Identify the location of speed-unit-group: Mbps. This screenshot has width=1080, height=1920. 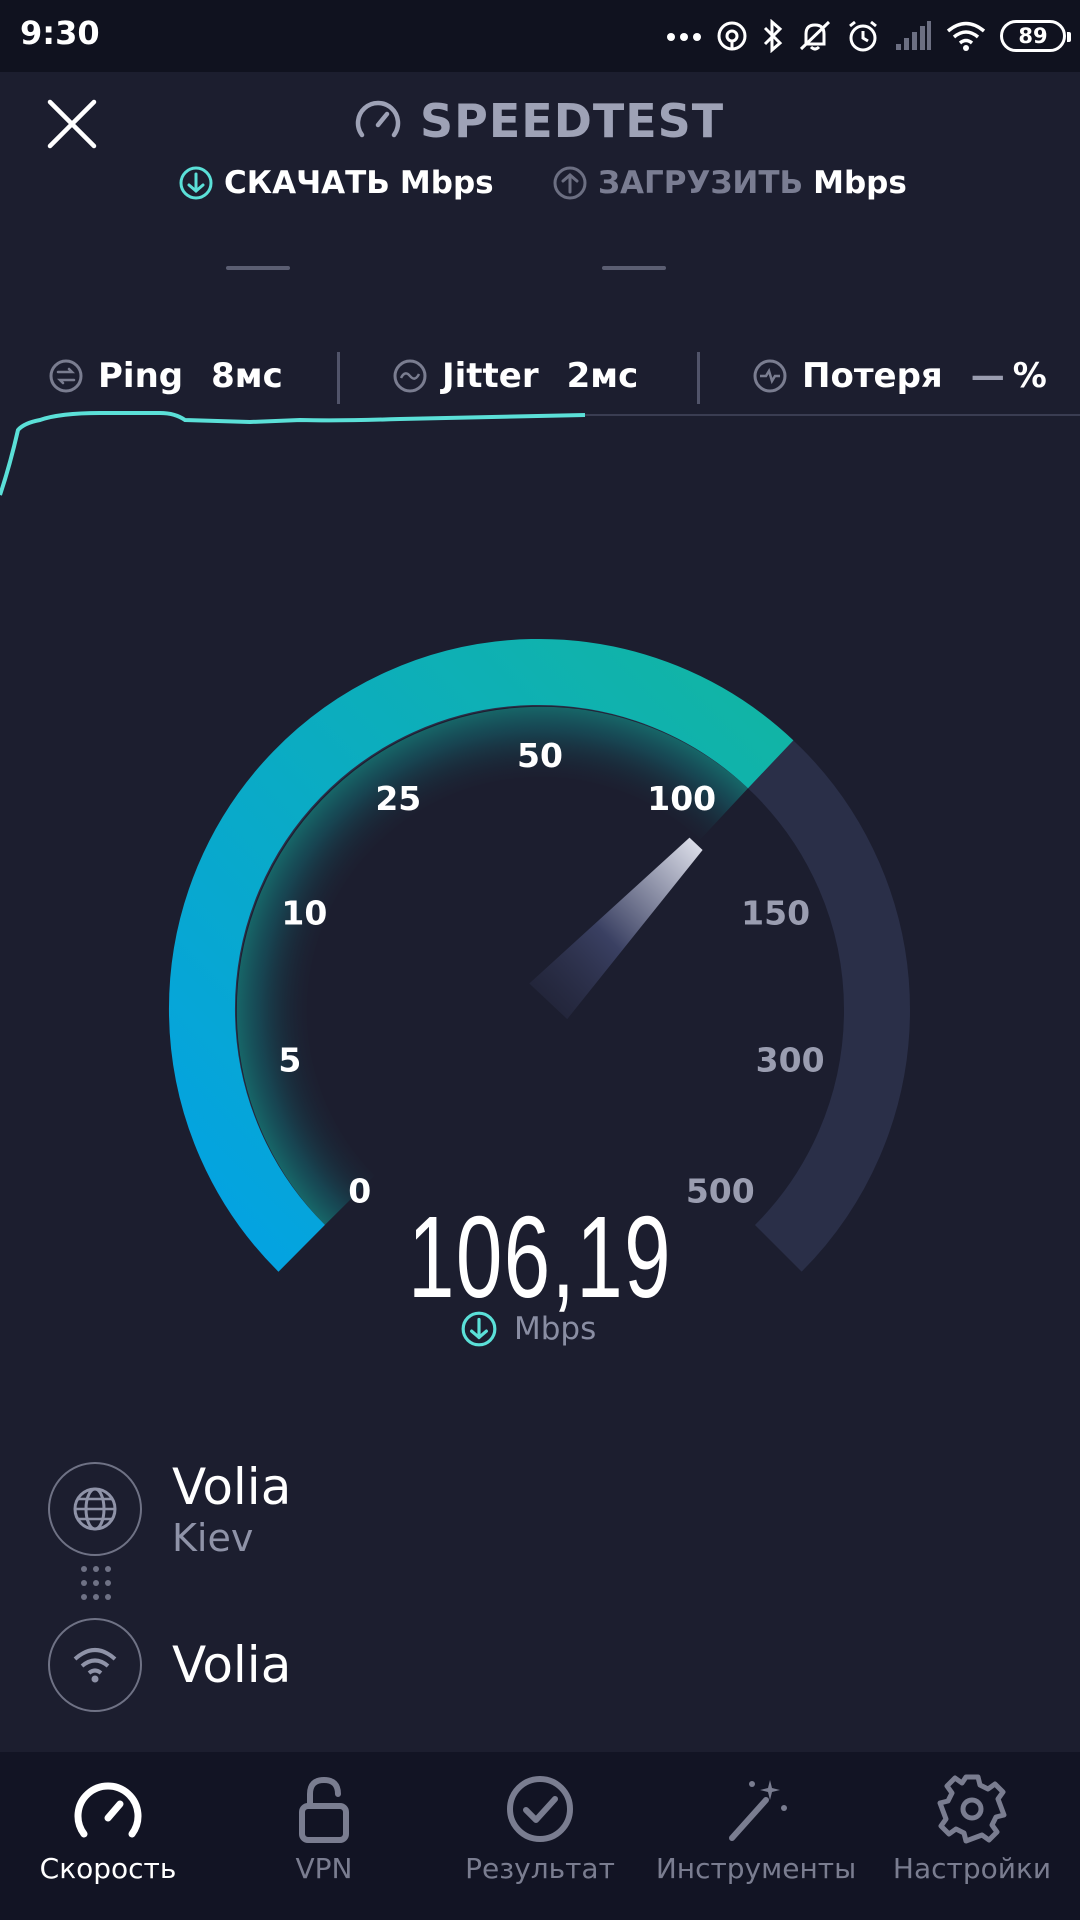
(528, 1329).